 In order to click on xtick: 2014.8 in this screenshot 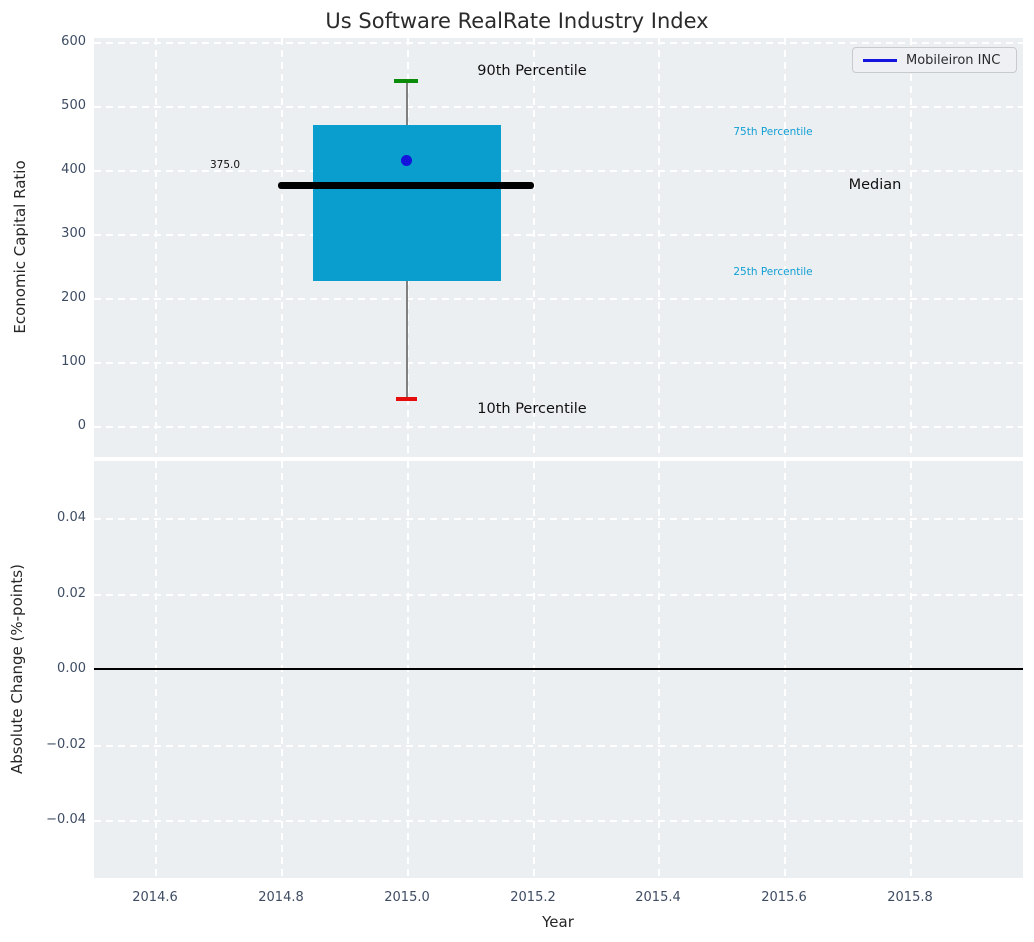, I will do `click(281, 897)`.